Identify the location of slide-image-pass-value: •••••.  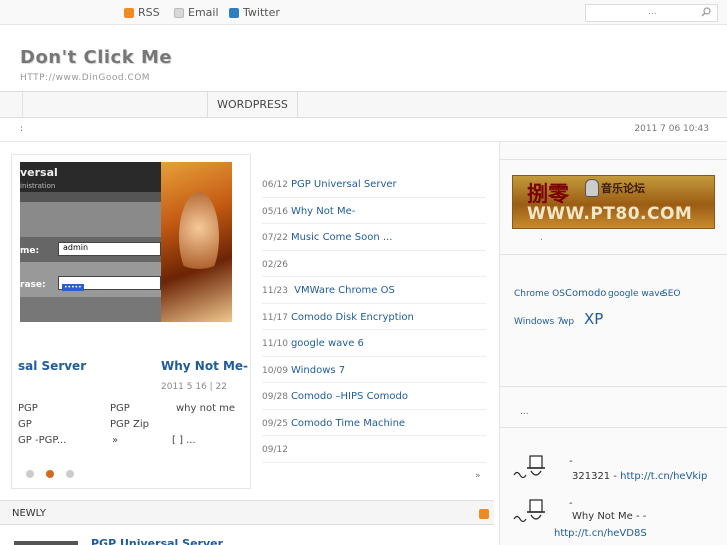
(73, 287).